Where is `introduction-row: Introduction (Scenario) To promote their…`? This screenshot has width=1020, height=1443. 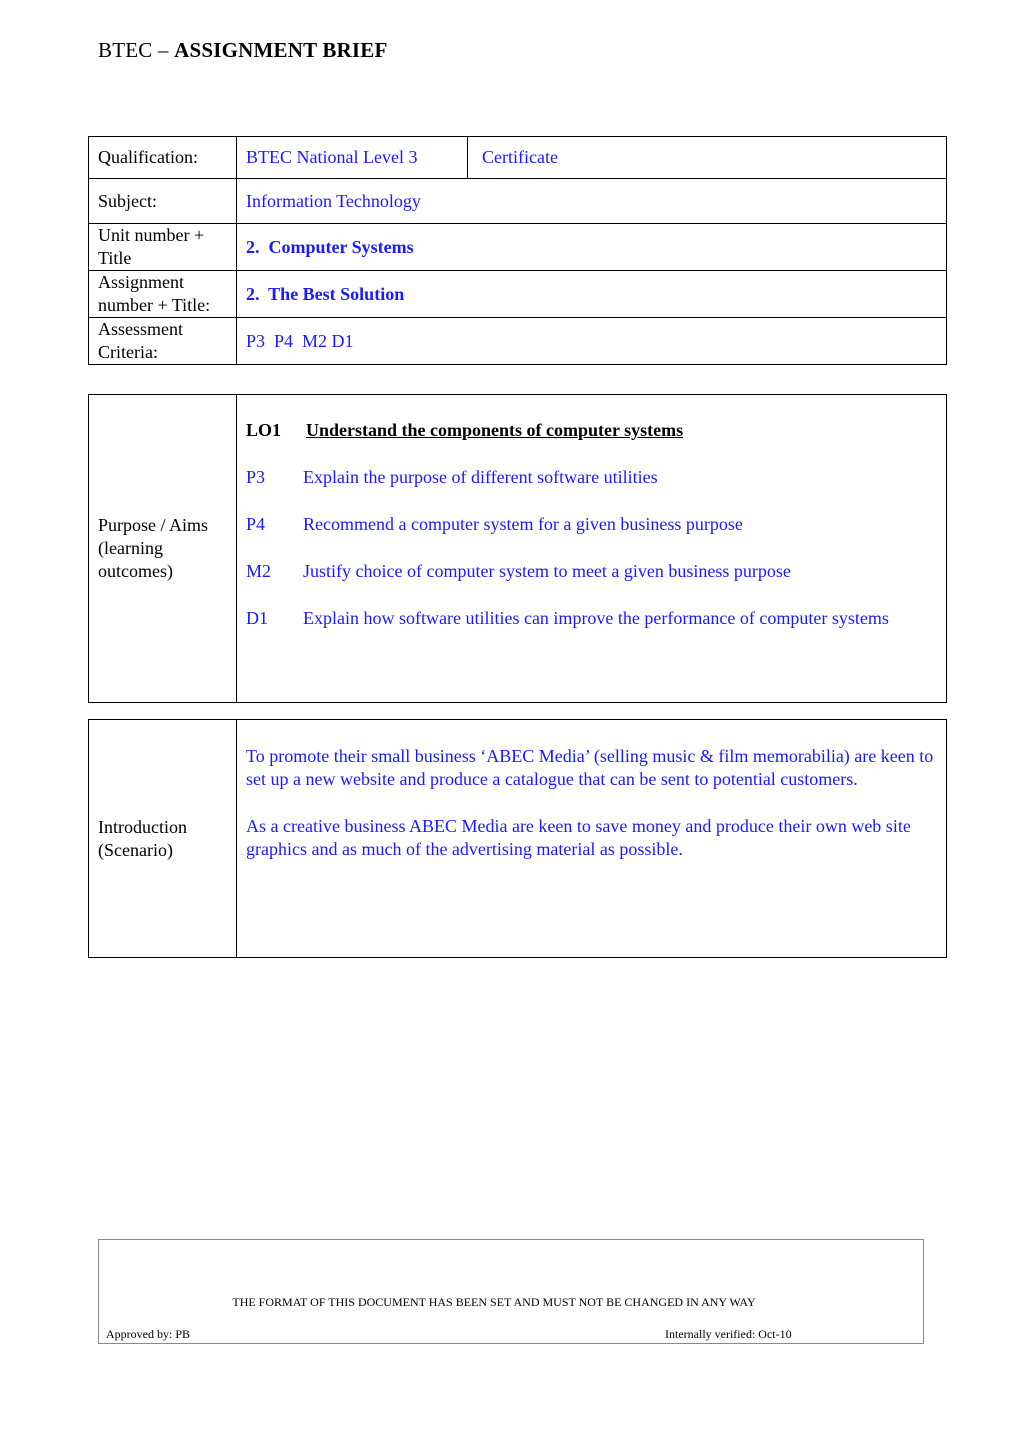 introduction-row: Introduction (Scenario) To promote their… is located at coordinates (517, 838).